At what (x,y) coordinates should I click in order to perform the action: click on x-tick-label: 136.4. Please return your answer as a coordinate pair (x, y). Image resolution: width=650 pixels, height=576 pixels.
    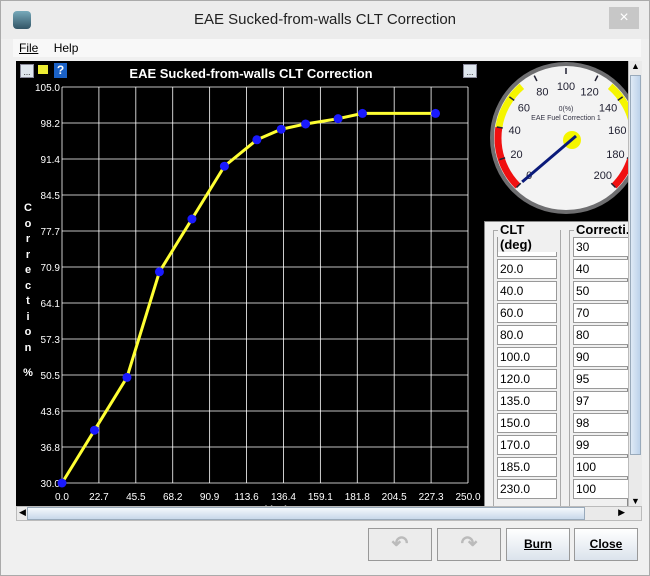
    Looking at the image, I should click on (283, 497).